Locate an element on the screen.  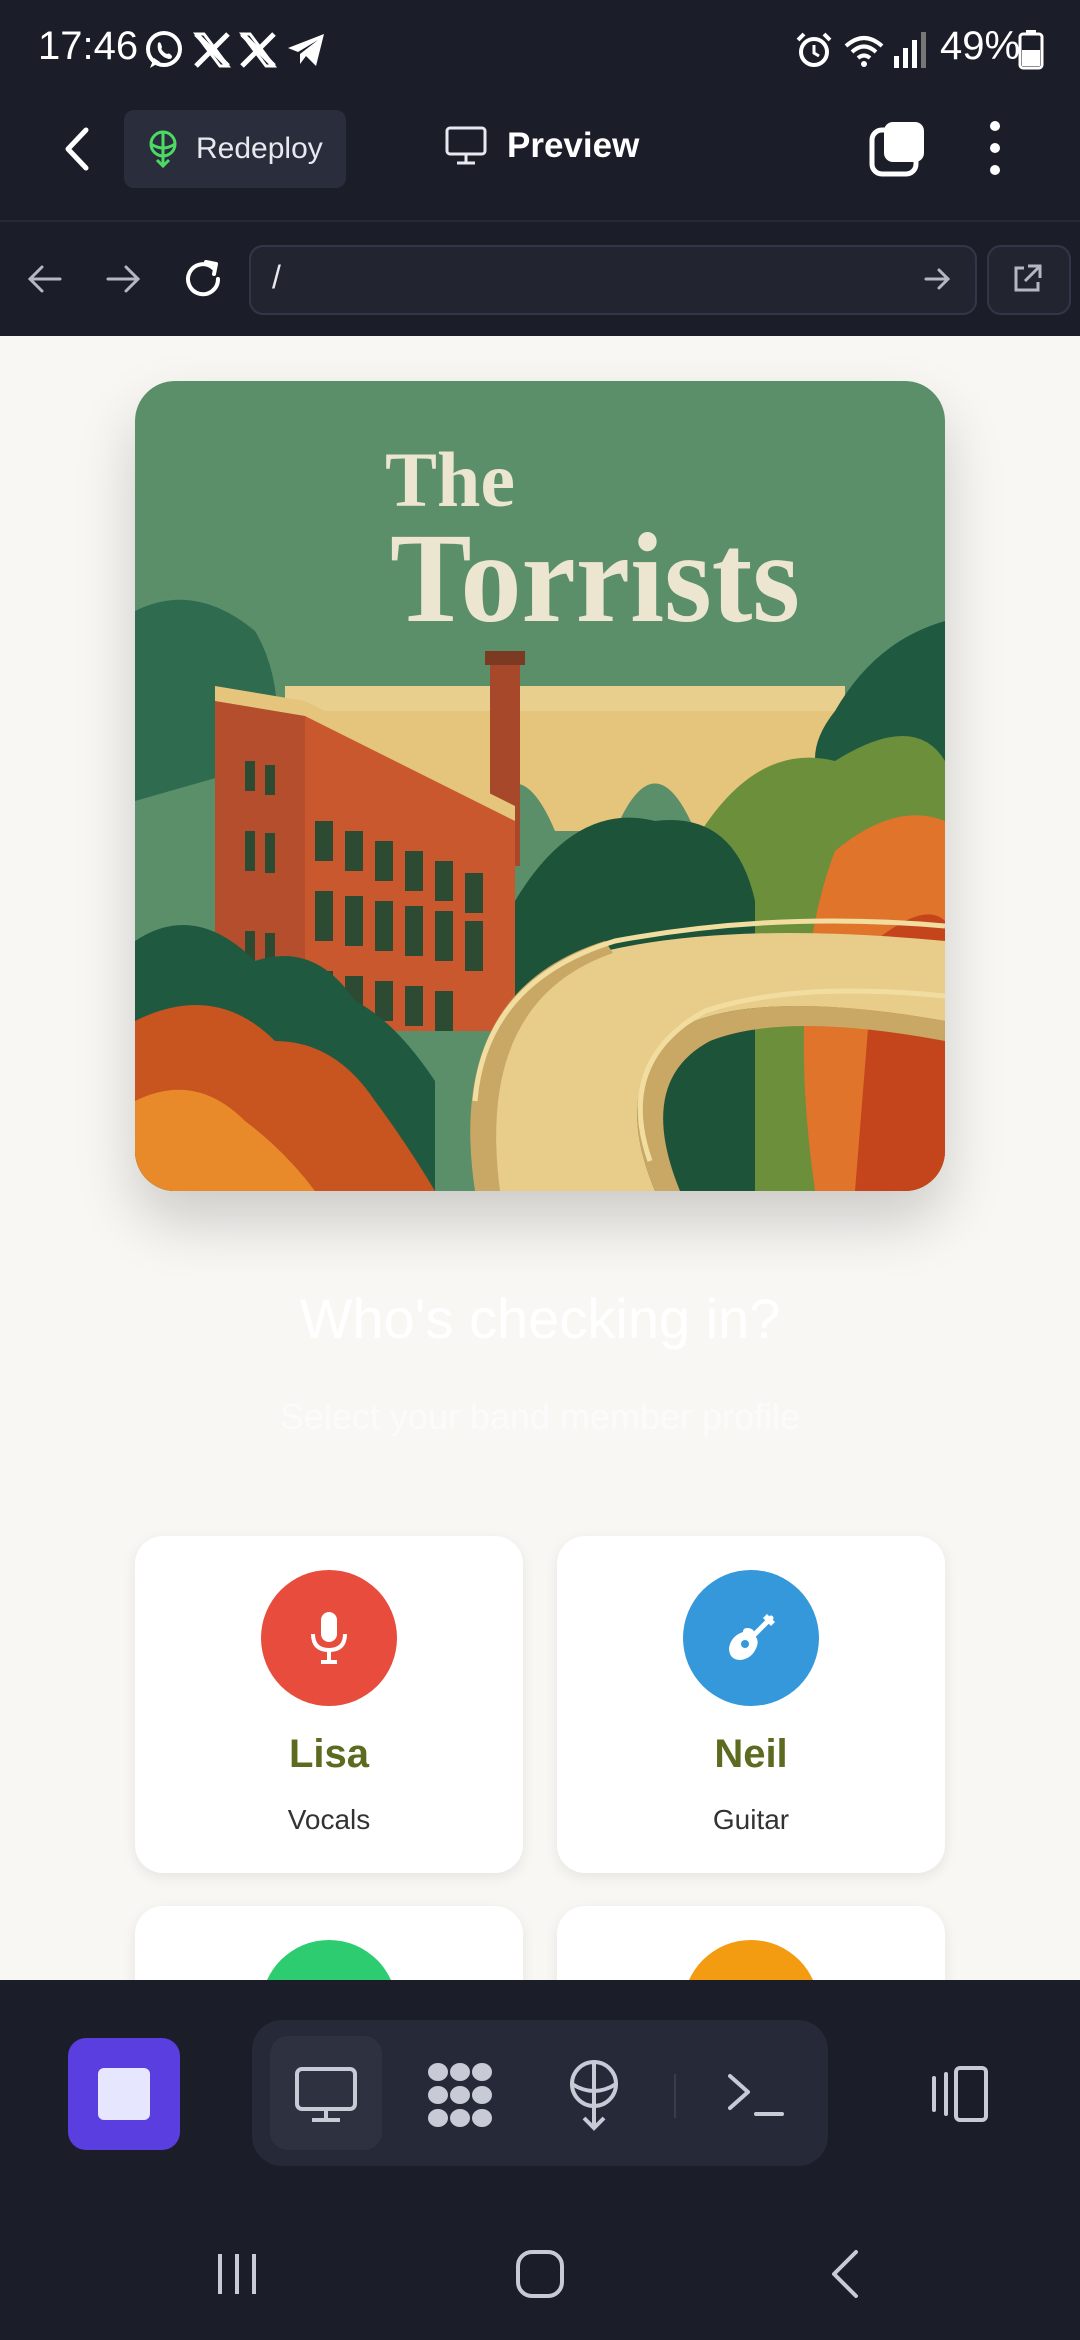
member-name: Neil is located at coordinates (751, 1754).